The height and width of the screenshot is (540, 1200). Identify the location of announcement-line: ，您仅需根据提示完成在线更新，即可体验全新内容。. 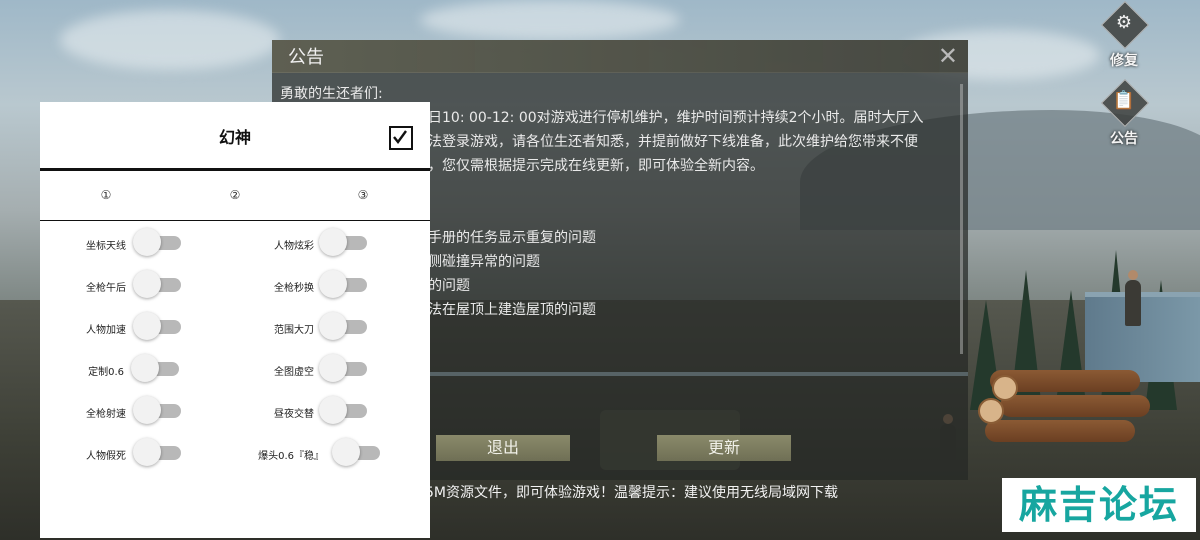
(596, 166).